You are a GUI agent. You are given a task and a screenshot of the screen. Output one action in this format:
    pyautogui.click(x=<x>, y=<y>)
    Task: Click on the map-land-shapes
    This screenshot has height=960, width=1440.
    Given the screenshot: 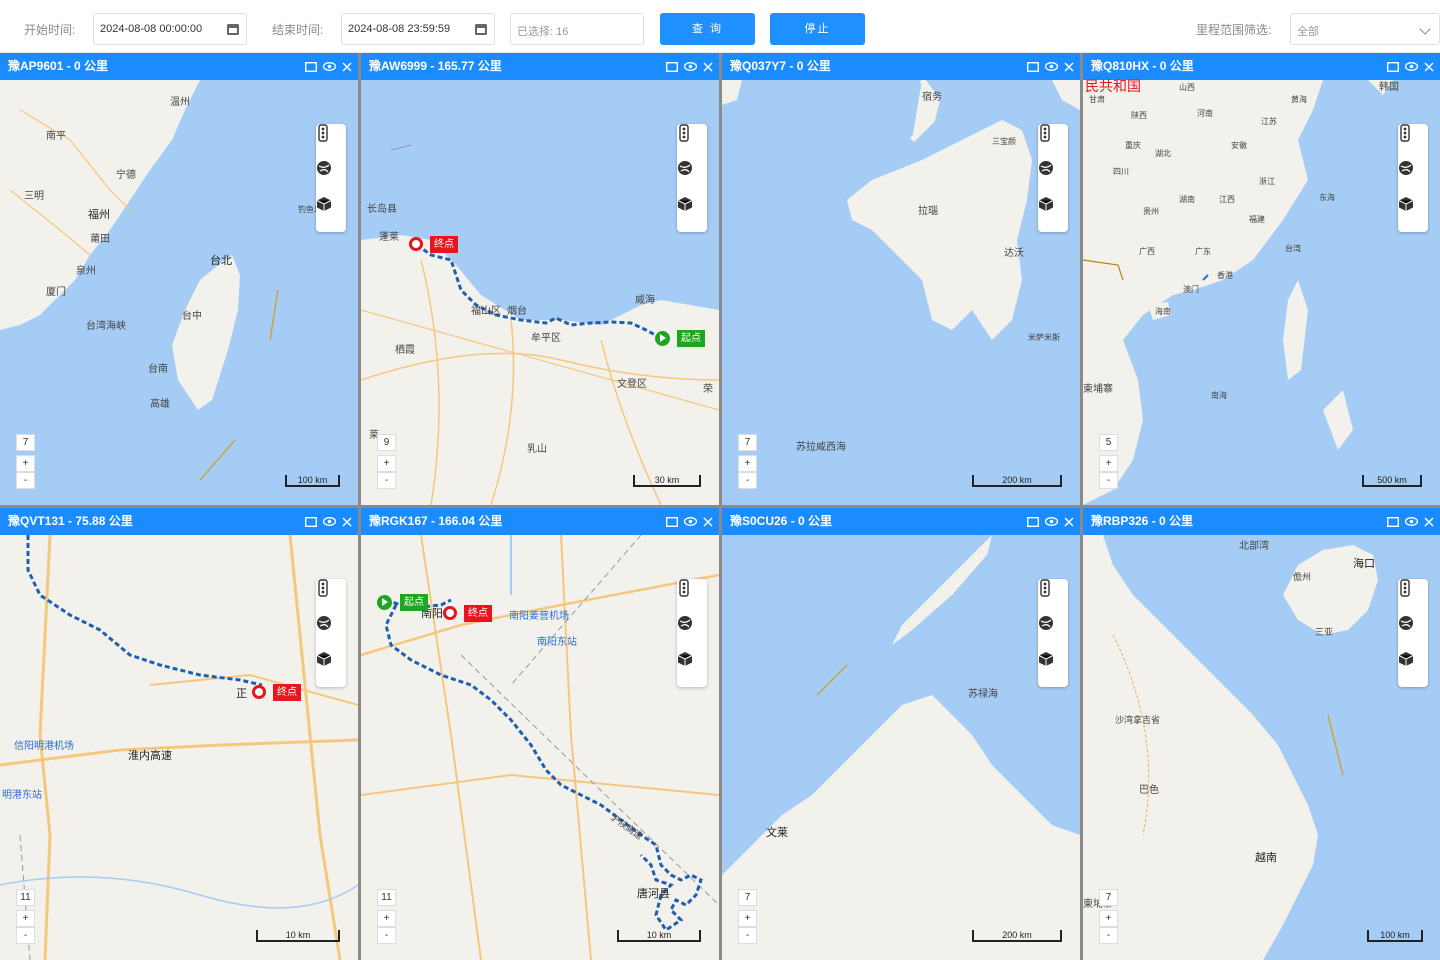 What is the action you would take?
    pyautogui.click(x=1230, y=747)
    